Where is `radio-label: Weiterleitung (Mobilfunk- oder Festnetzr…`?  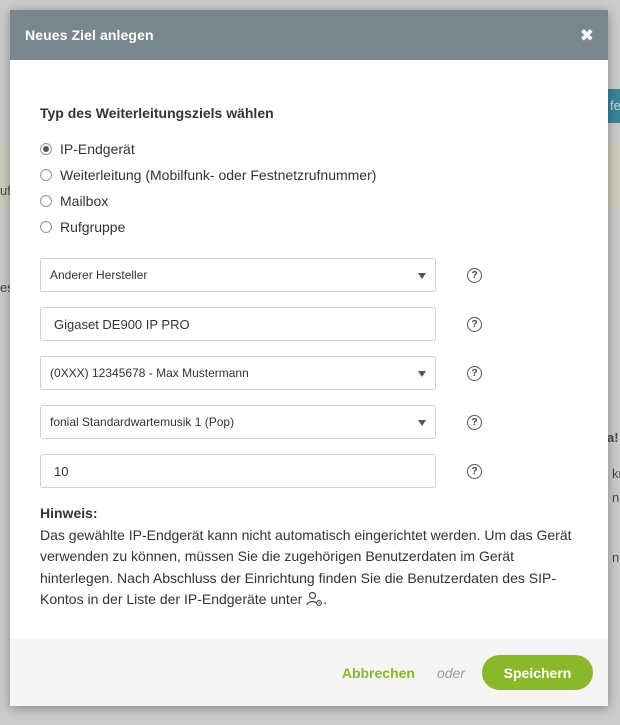 radio-label: Weiterleitung (Mobilfunk- oder Festnetzr… is located at coordinates (218, 175).